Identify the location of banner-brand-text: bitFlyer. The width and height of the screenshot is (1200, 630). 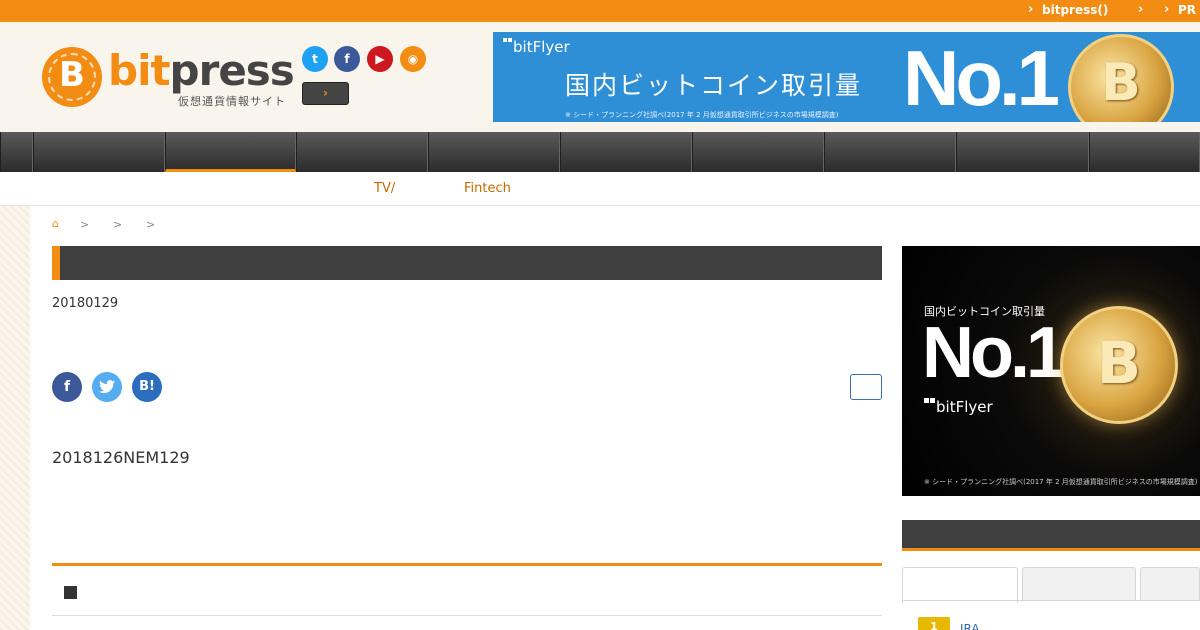
(541, 47).